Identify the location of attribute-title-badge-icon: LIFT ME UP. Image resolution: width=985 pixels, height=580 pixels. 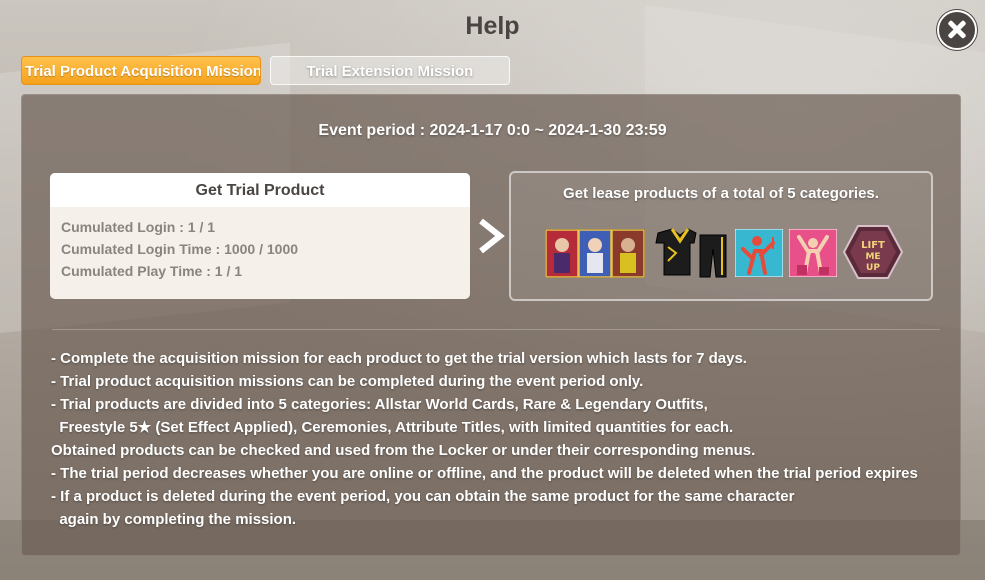
(873, 252).